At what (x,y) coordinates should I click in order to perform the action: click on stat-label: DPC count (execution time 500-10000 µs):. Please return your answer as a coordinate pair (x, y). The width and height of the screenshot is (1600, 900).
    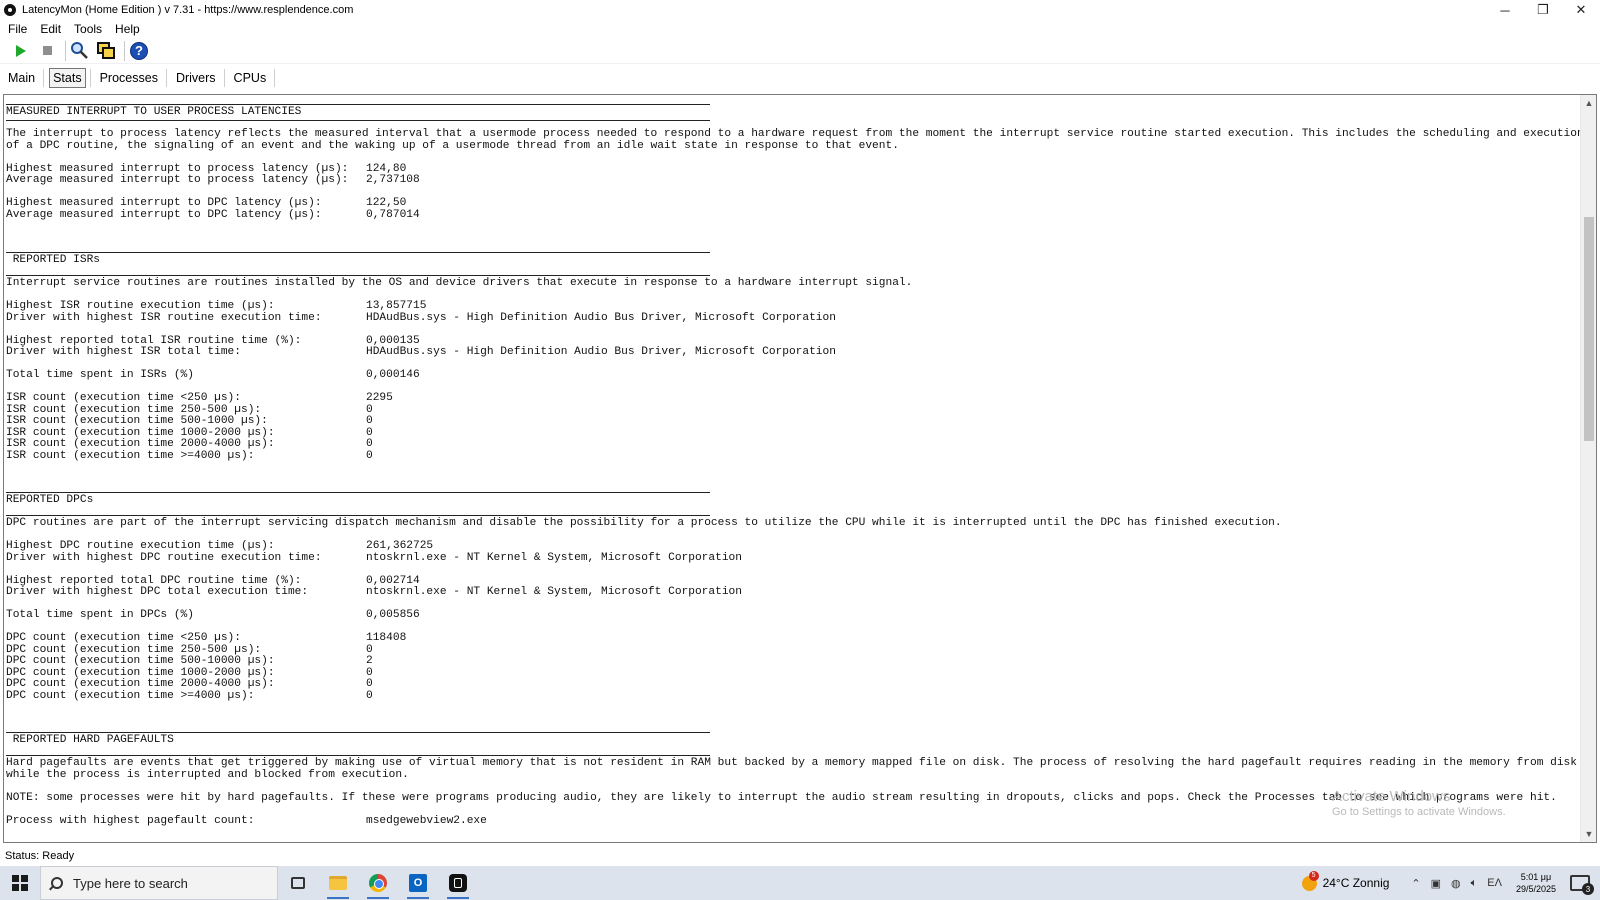
    Looking at the image, I should click on (140, 661).